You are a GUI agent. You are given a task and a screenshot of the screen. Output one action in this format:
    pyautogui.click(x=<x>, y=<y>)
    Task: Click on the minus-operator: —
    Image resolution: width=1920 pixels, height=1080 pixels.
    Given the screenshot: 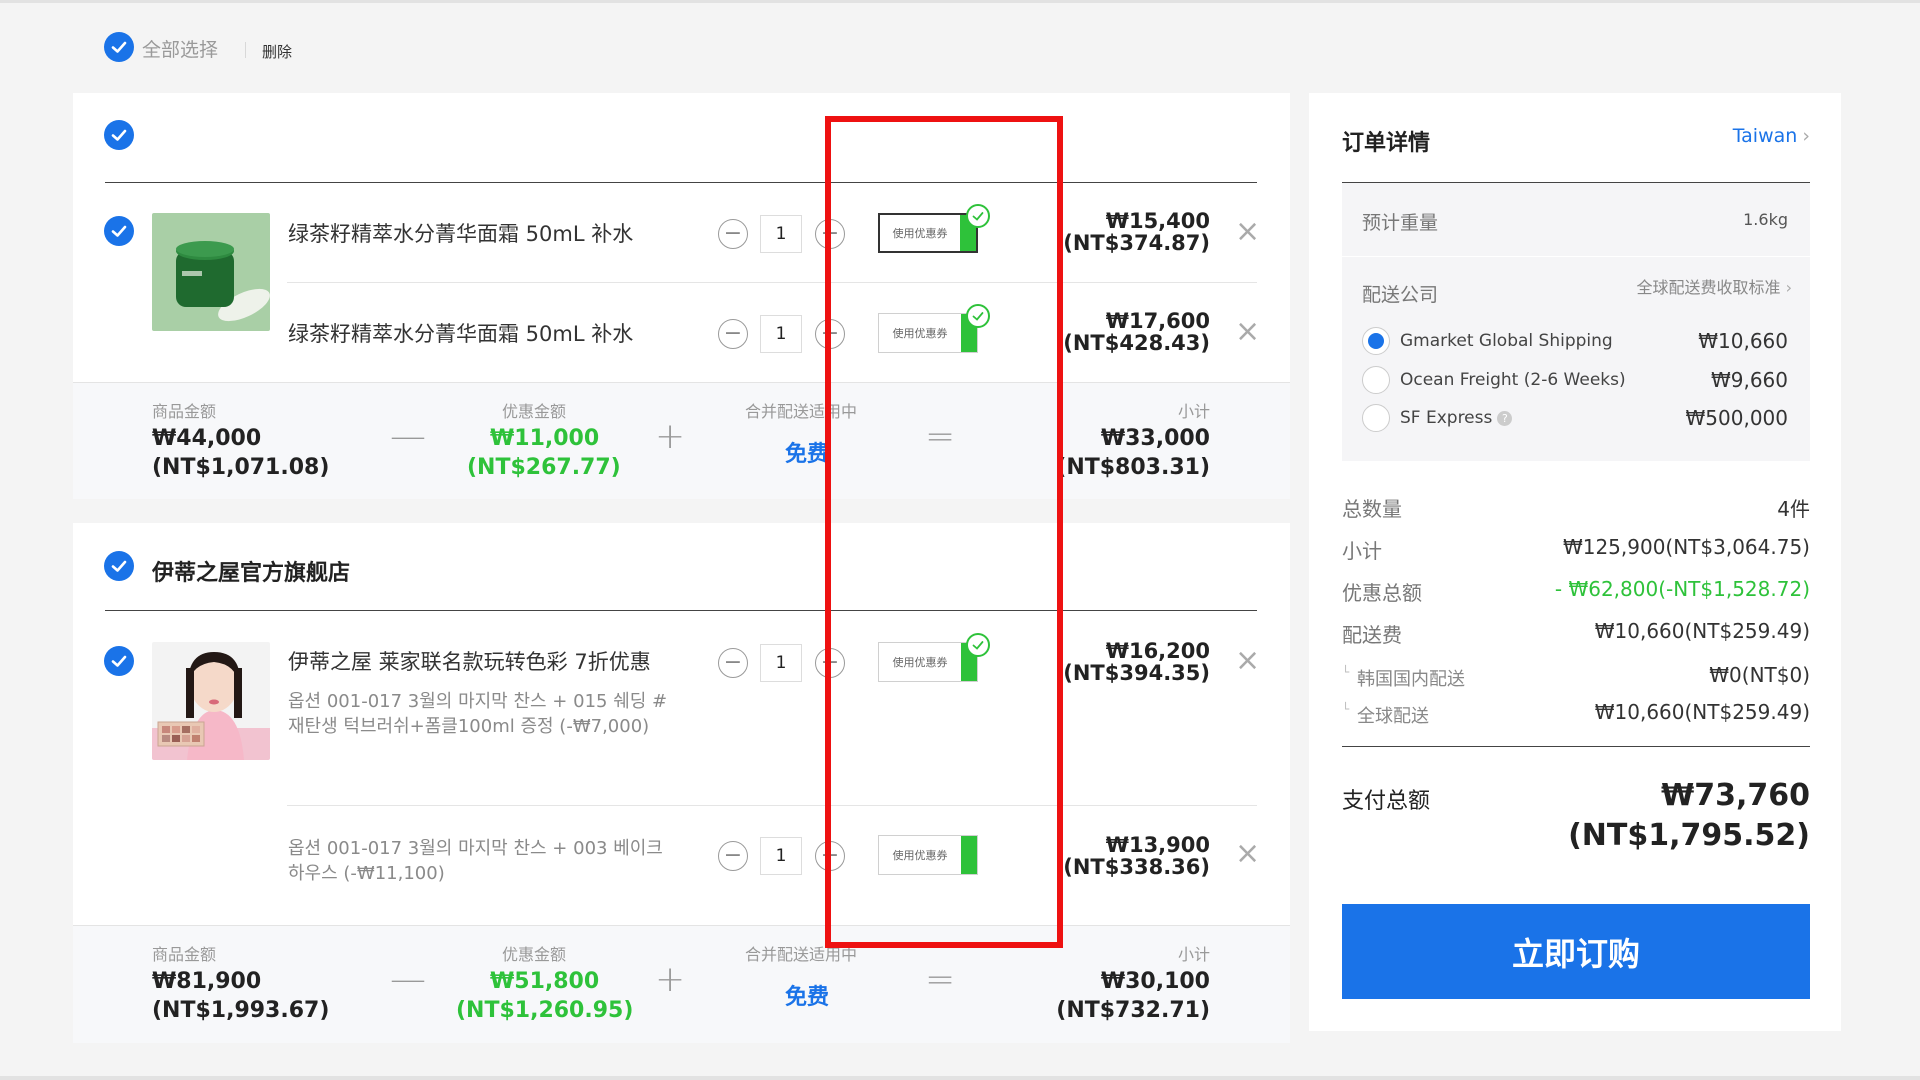 What is the action you would take?
    pyautogui.click(x=408, y=979)
    